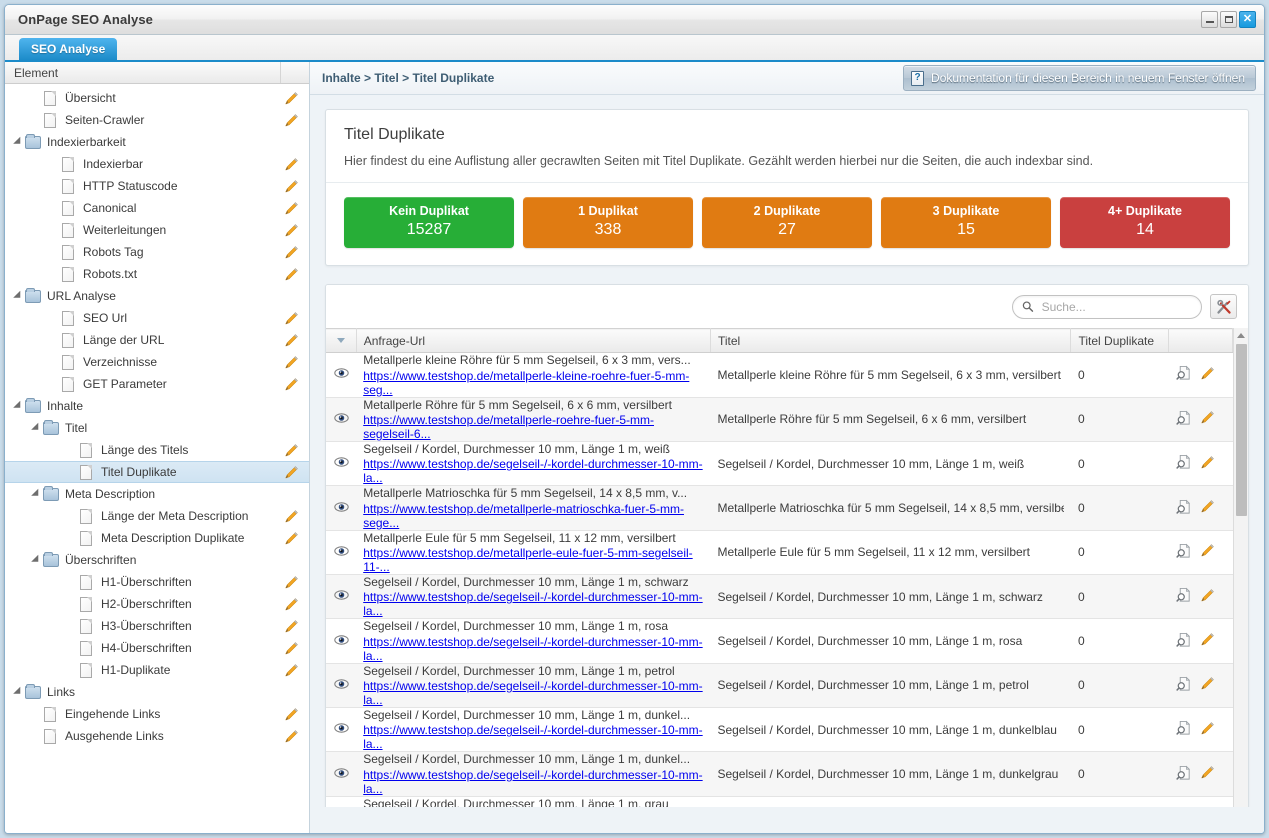  I want to click on stat-tile: 3 Duplikate 15, so click(966, 223).